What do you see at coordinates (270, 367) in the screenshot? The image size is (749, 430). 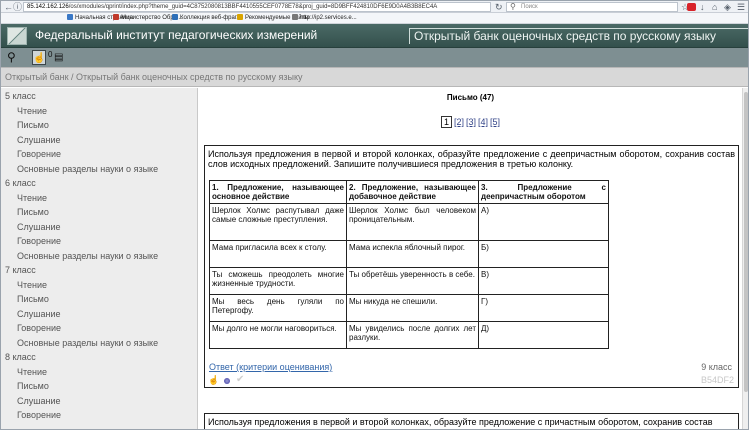 I see `answer-link: Ответ (критерии оценивания)` at bounding box center [270, 367].